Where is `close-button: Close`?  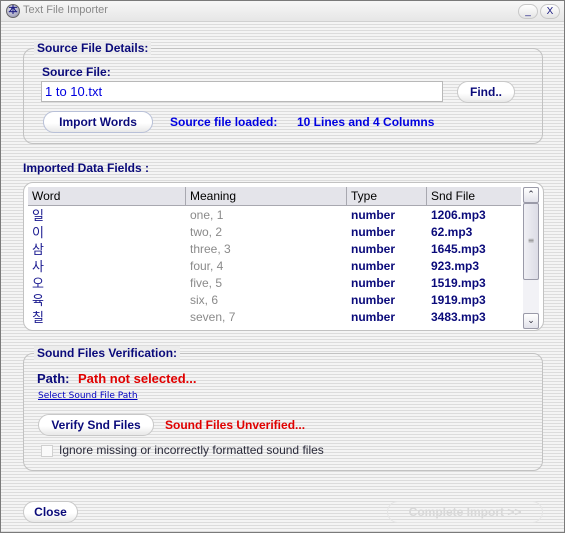
close-button: Close is located at coordinates (50, 512).